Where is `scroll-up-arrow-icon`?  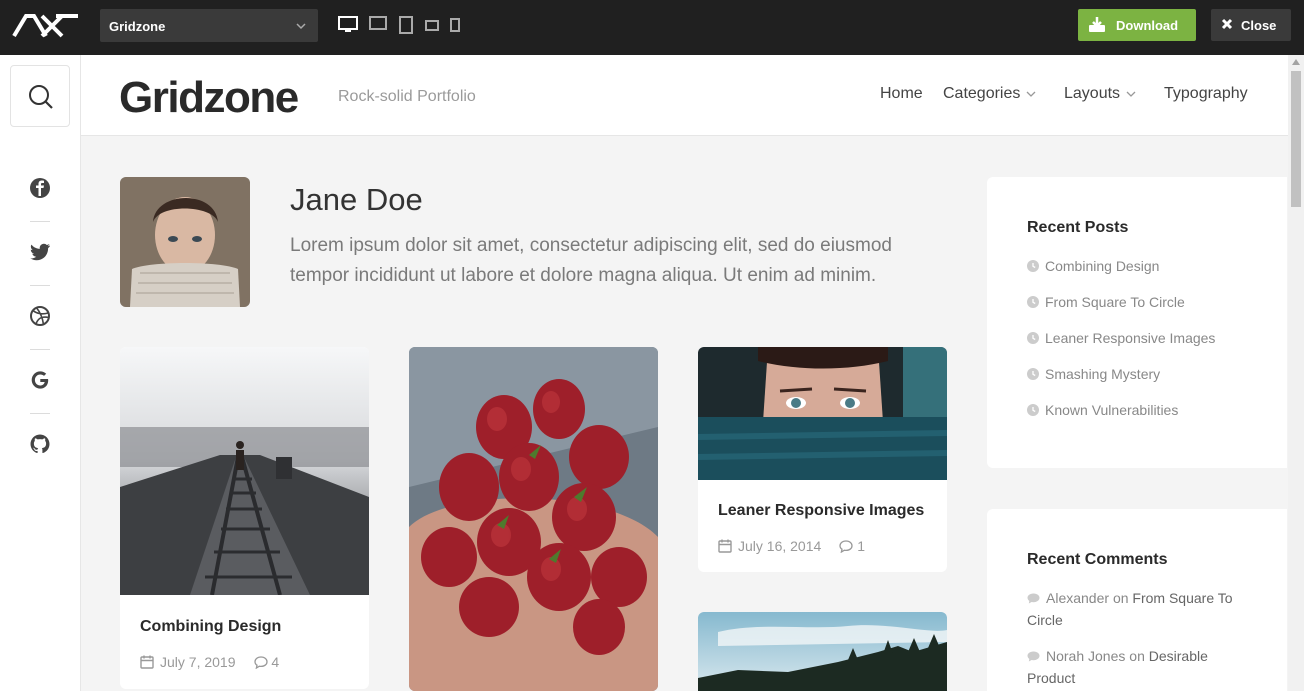 scroll-up-arrow-icon is located at coordinates (1296, 62).